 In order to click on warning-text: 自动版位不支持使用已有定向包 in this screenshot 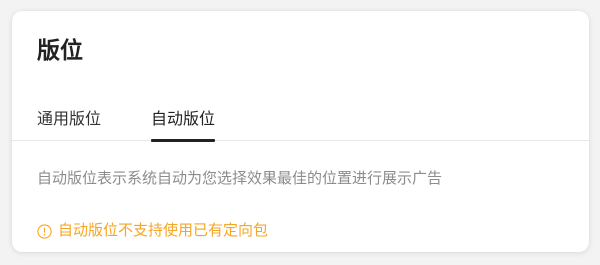, I will do `click(163, 230)`.